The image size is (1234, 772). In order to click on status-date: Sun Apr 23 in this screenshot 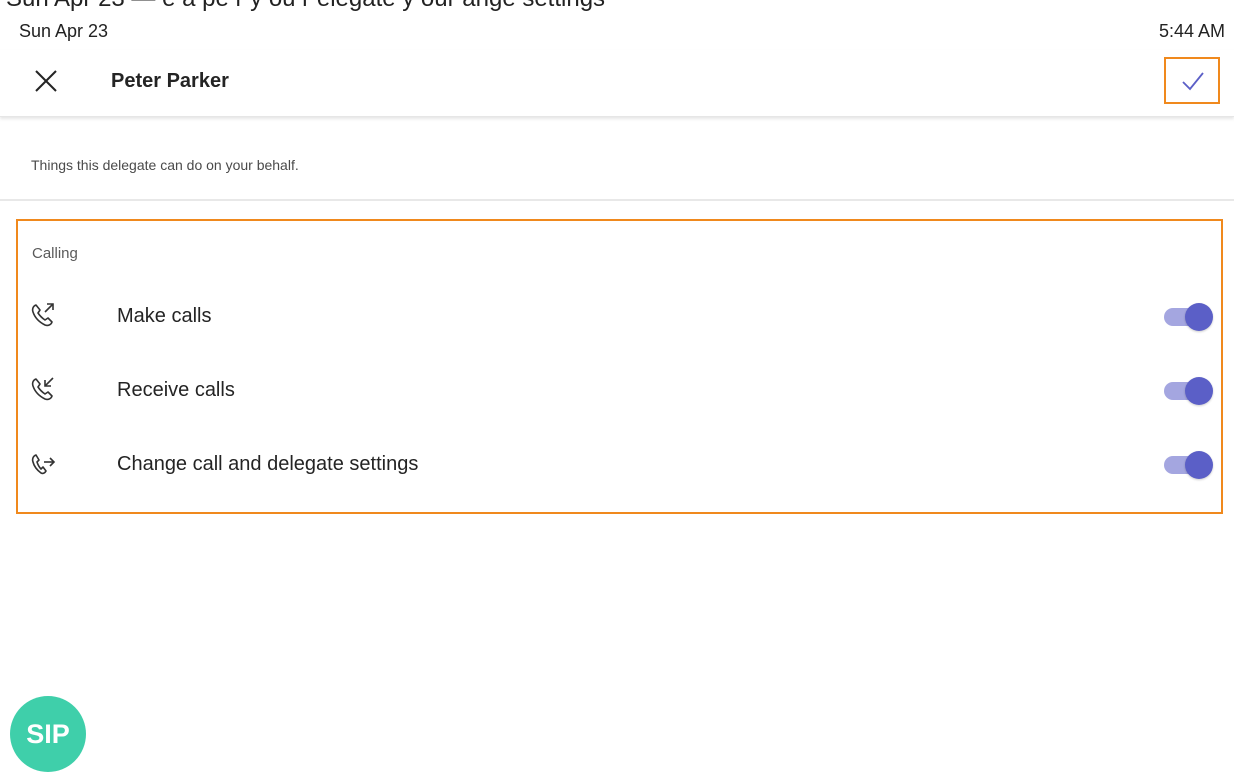, I will do `click(64, 31)`.